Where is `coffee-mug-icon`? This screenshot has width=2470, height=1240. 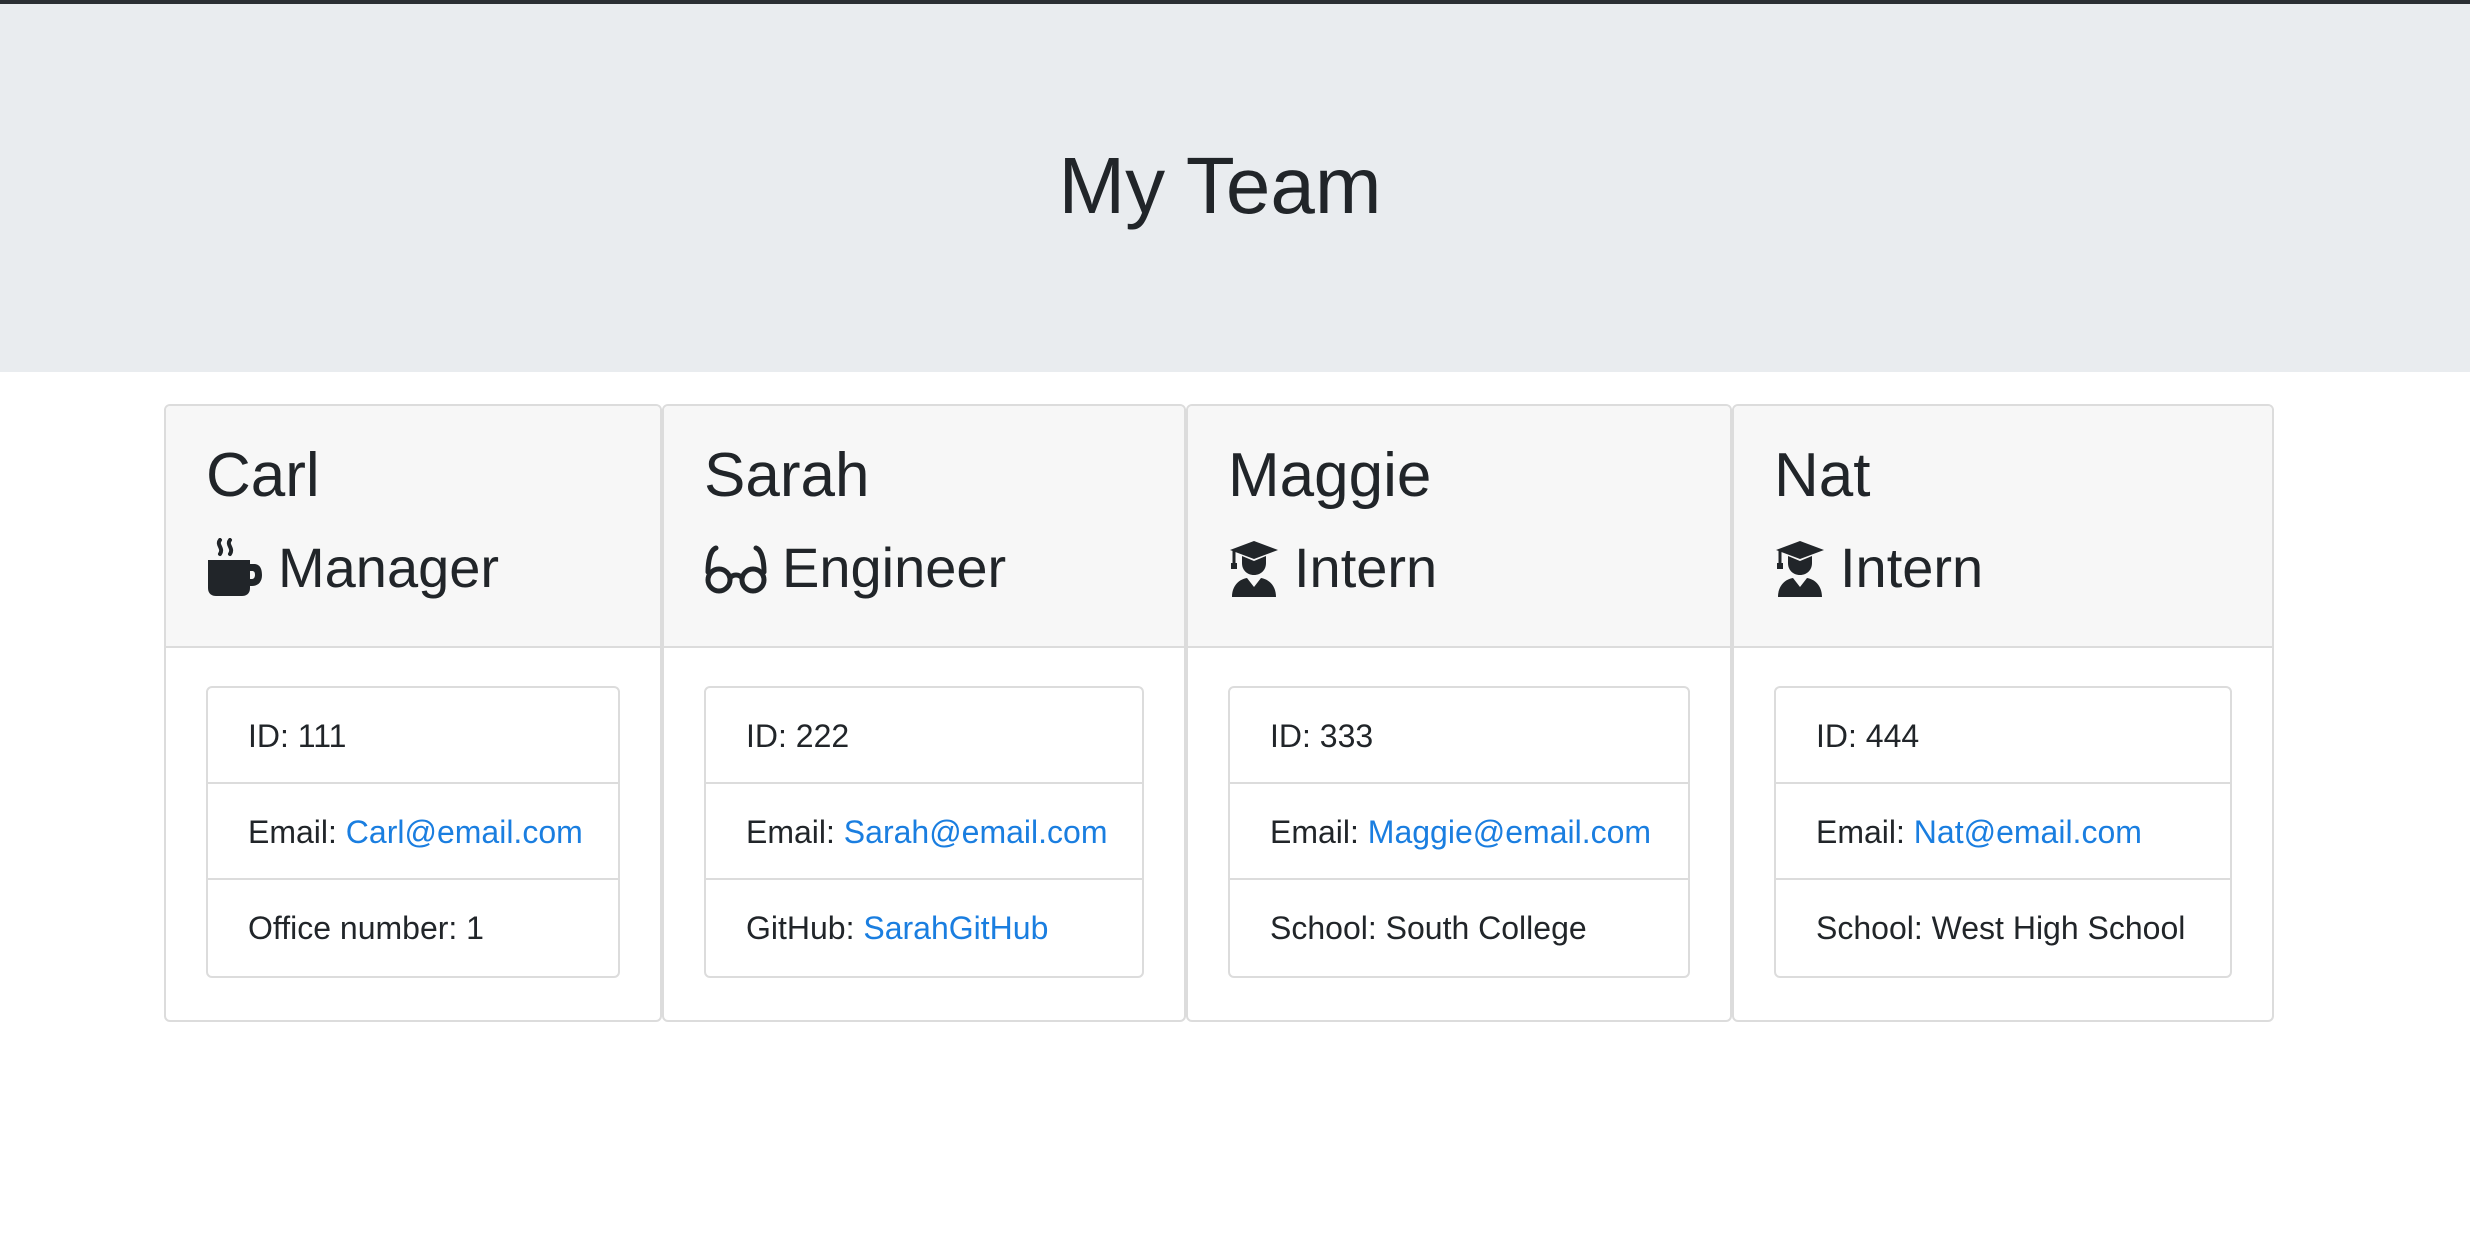 coffee-mug-icon is located at coordinates (235, 568).